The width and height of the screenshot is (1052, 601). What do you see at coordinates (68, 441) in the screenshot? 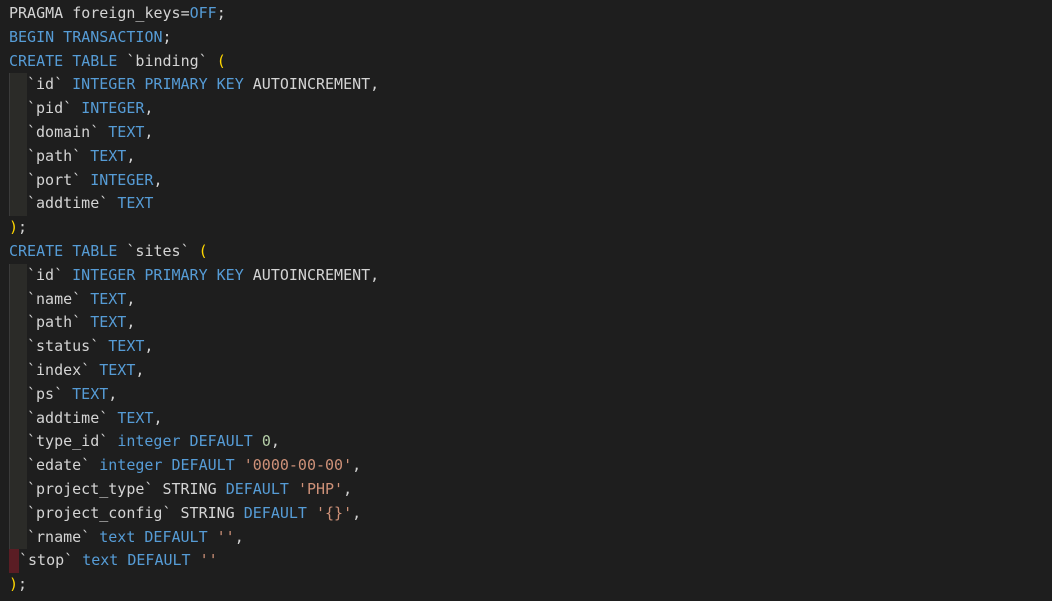
I see `code-token: `type_id`` at bounding box center [68, 441].